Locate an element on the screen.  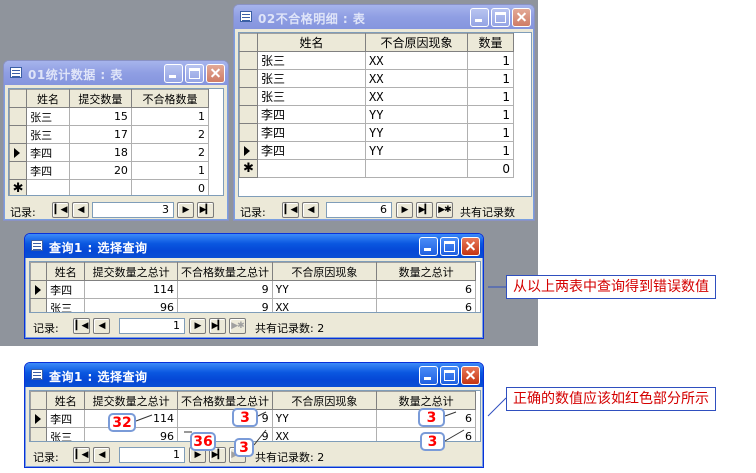
annotation-correct-values: 正确的数值应该如红色部分所示 is located at coordinates (611, 399).